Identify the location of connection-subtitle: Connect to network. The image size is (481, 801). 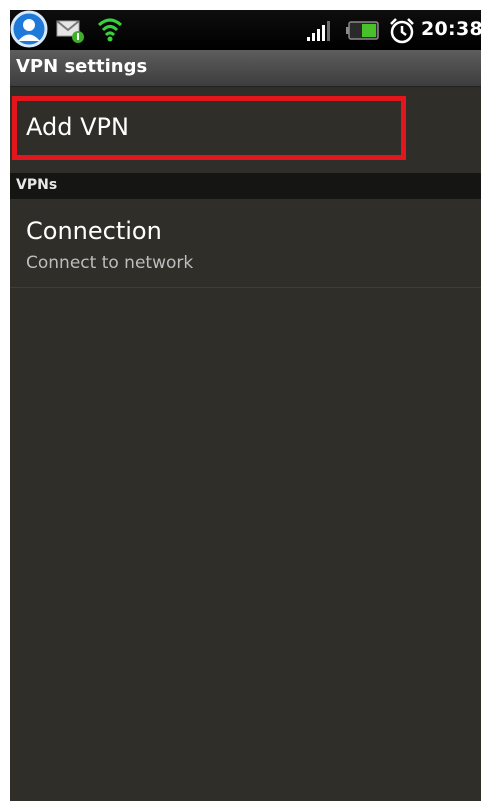
(110, 263).